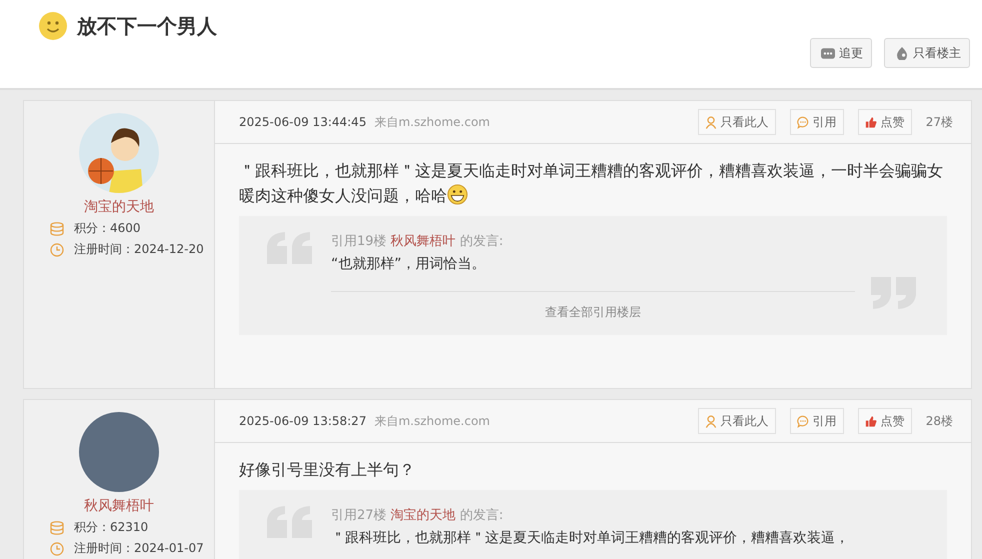 Image resolution: width=982 pixels, height=559 pixels. What do you see at coordinates (53, 26) in the screenshot?
I see `smiley-icon` at bounding box center [53, 26].